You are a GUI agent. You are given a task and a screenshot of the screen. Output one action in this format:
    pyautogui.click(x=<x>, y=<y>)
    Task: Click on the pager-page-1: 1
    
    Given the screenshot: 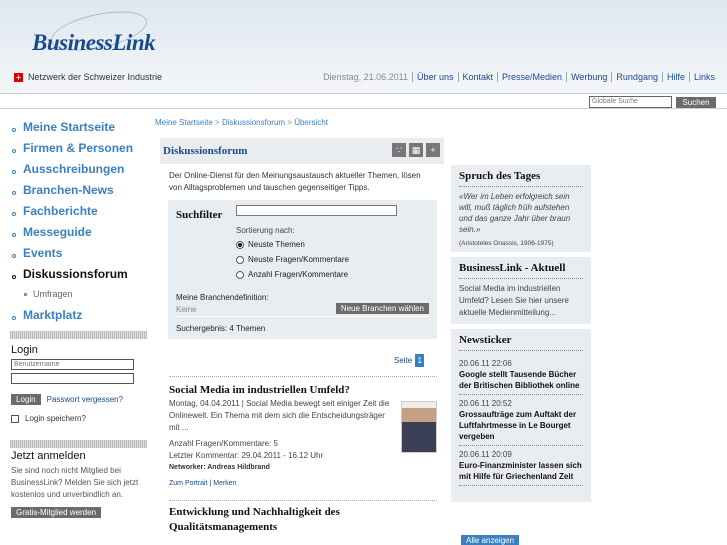 What is the action you would take?
    pyautogui.click(x=420, y=360)
    